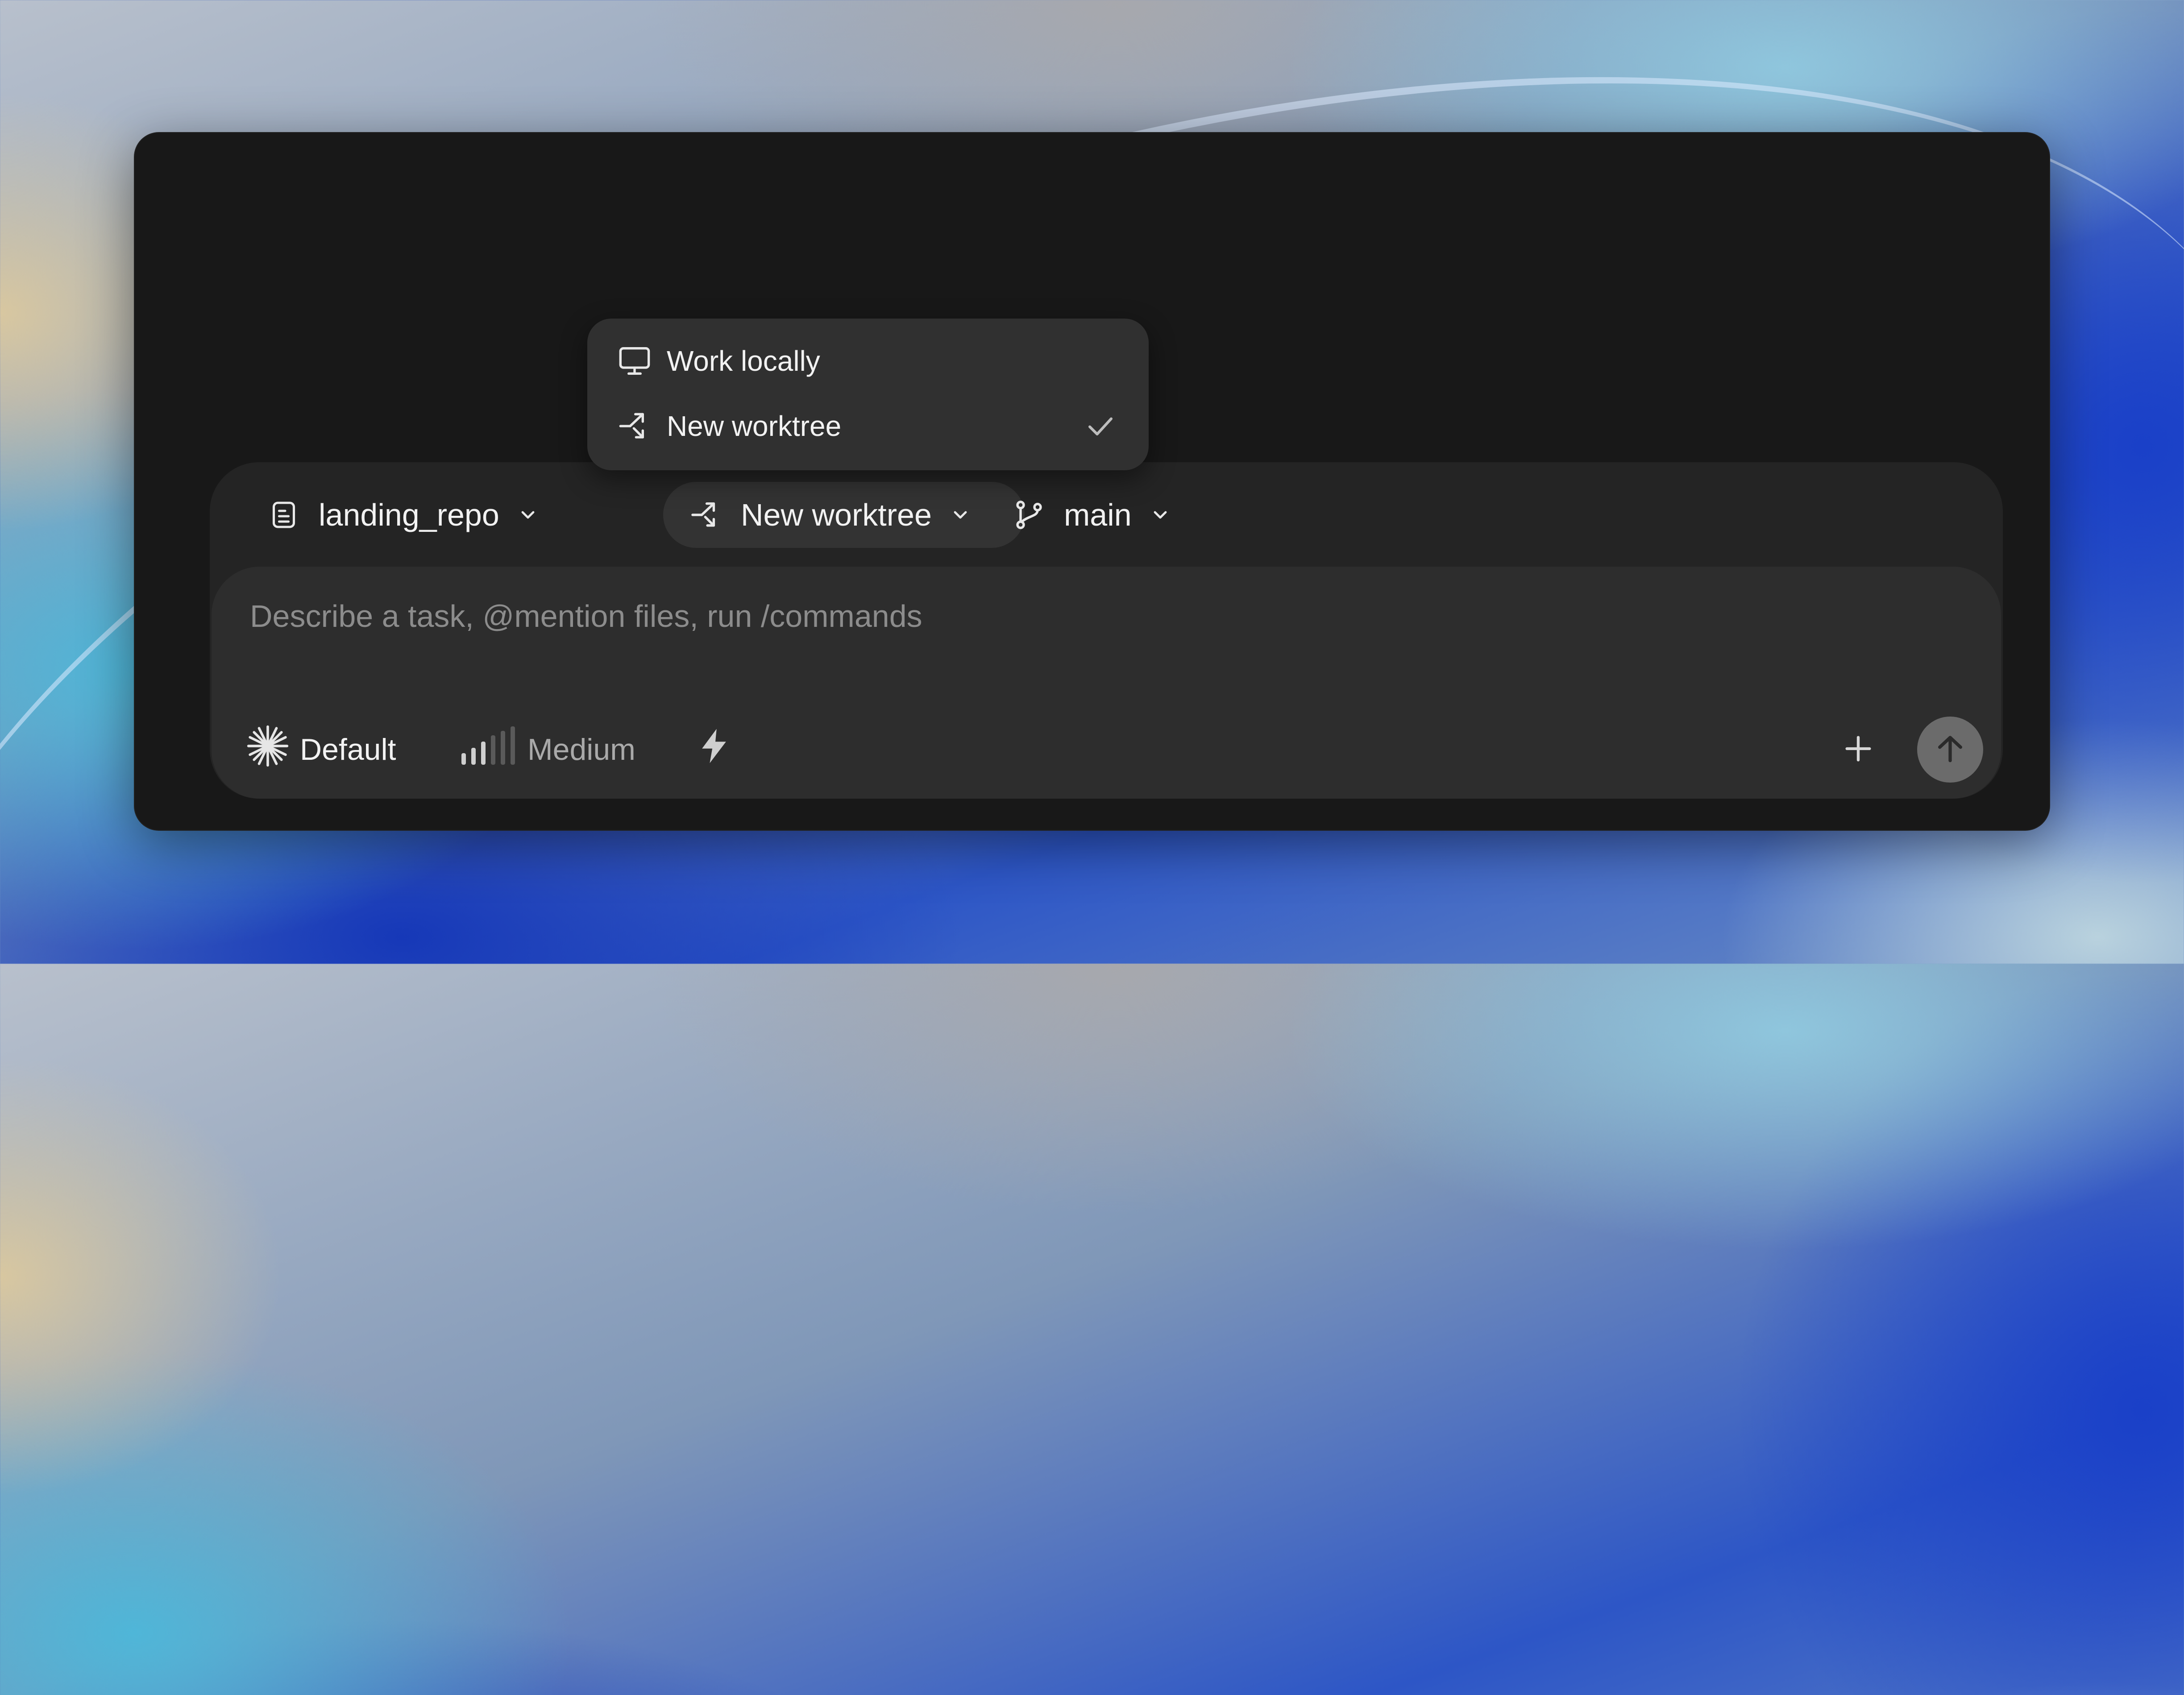 The image size is (2184, 1695). Describe the element at coordinates (1029, 515) in the screenshot. I see `branch-icon` at that location.